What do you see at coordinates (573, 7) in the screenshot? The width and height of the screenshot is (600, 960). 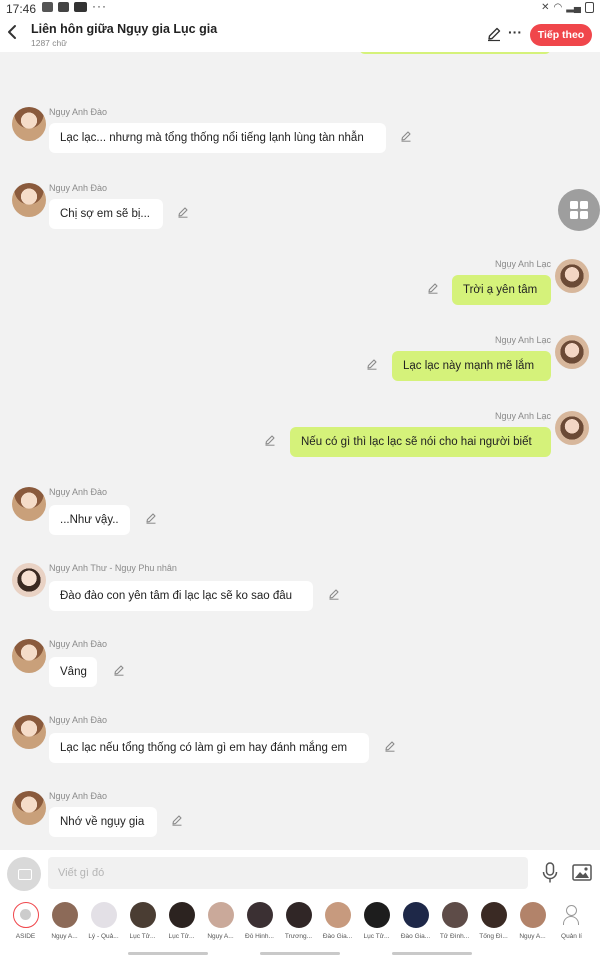 I see `signal-icon: ▂▄` at bounding box center [573, 7].